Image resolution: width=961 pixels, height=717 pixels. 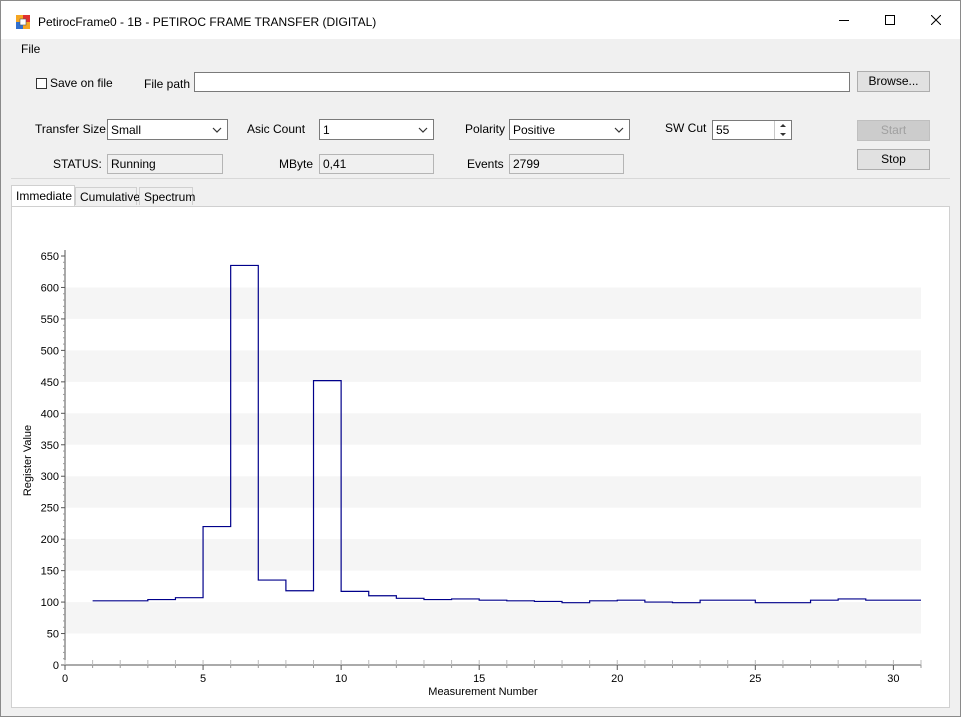 What do you see at coordinates (50, 288) in the screenshot?
I see `y-tick-label: 600` at bounding box center [50, 288].